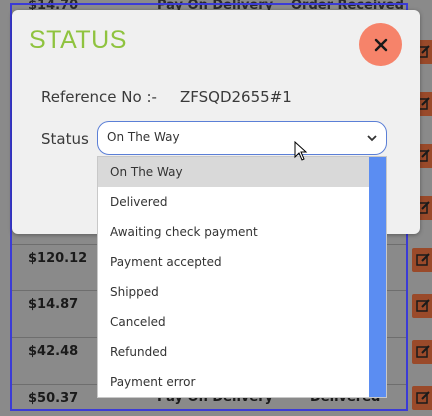 The height and width of the screenshot is (416, 432). I want to click on dropdown-option: Shipped, so click(234, 292).